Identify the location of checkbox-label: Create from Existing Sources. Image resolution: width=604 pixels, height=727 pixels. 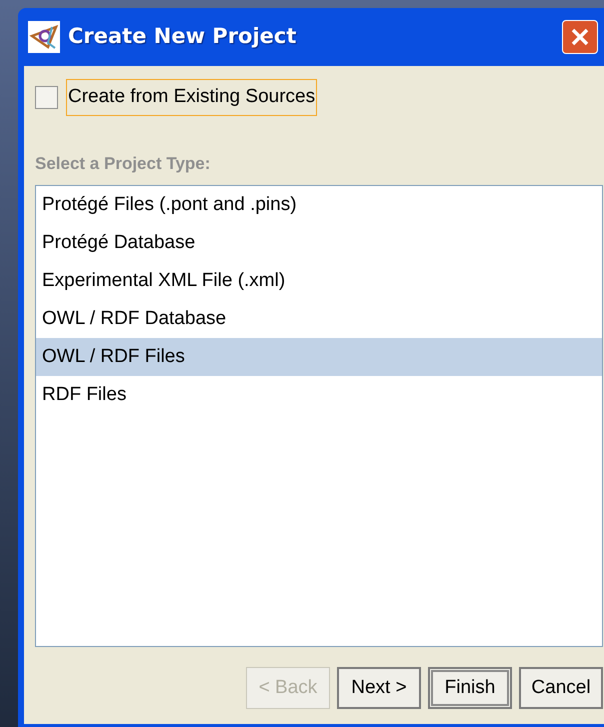
(192, 97).